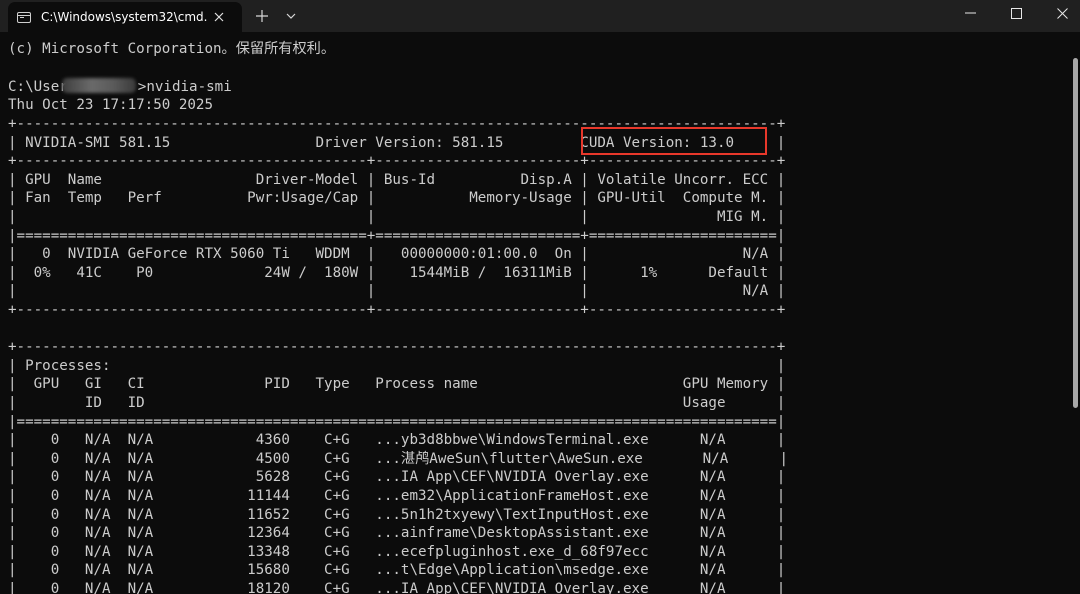 The width and height of the screenshot is (1080, 594). I want to click on output-line: | | | MIG M. |, so click(397, 217).